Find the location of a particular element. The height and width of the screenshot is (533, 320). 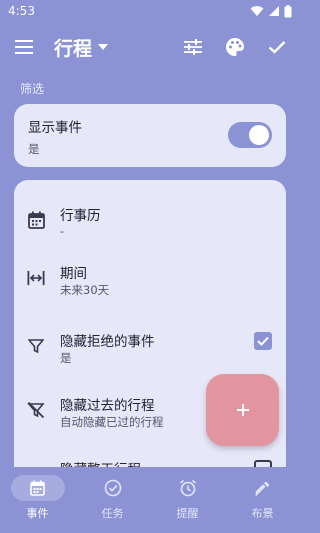

plus-icon is located at coordinates (242, 410).